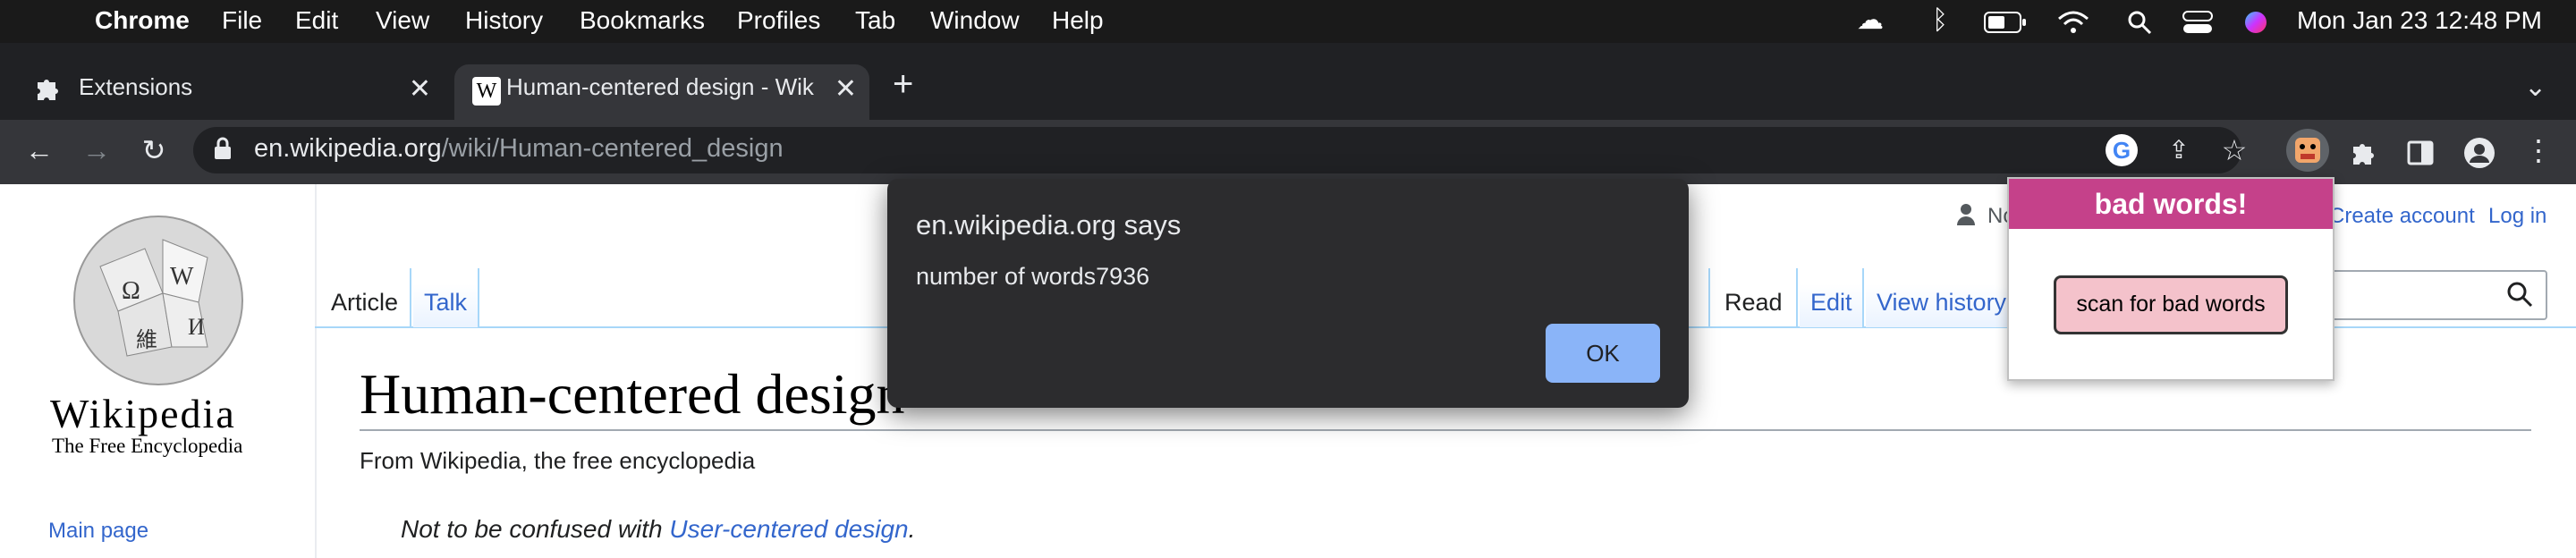 The width and height of the screenshot is (2576, 558). Describe the element at coordinates (2402, 216) in the screenshot. I see `create-account-link: Create account` at that location.